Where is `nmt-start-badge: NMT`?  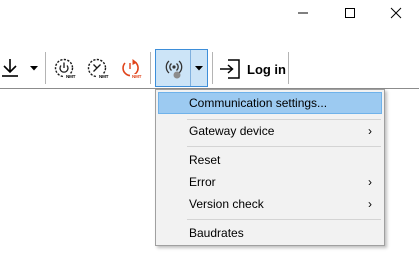
nmt-start-badge: NMT is located at coordinates (71, 76).